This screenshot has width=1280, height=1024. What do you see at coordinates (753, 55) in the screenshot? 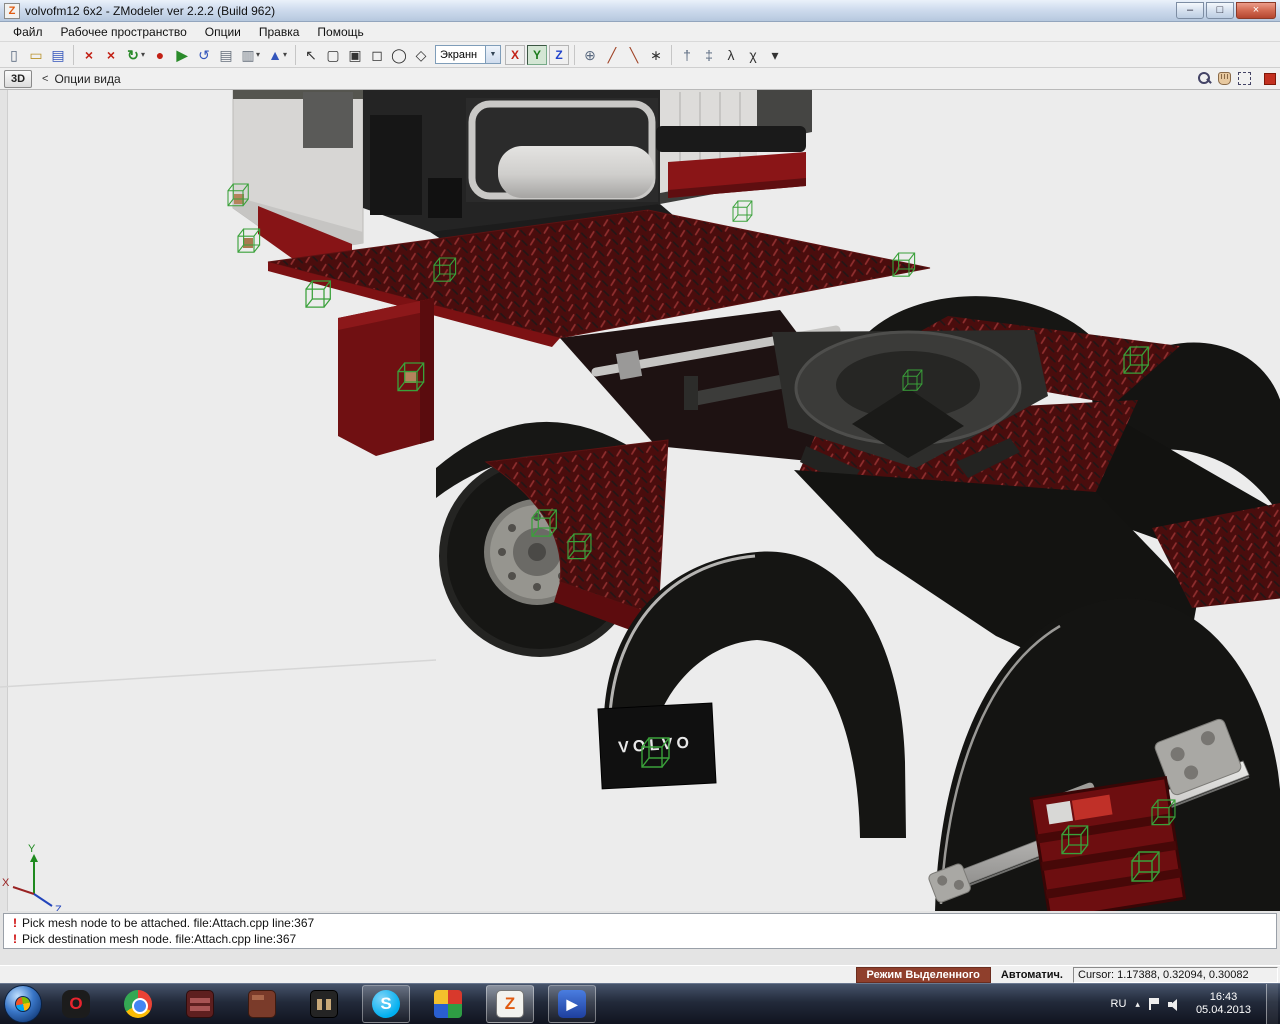
I see `figure-tool-button: χ` at bounding box center [753, 55].